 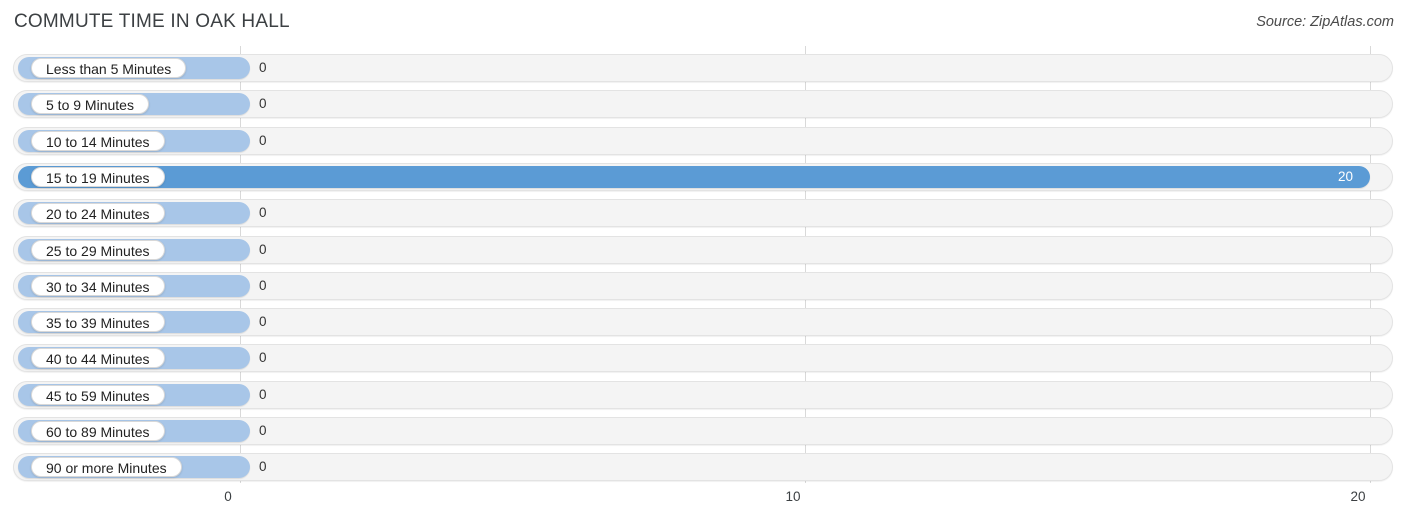 I want to click on bar-row: 45 to 59 Minutes 0, so click(x=703, y=394).